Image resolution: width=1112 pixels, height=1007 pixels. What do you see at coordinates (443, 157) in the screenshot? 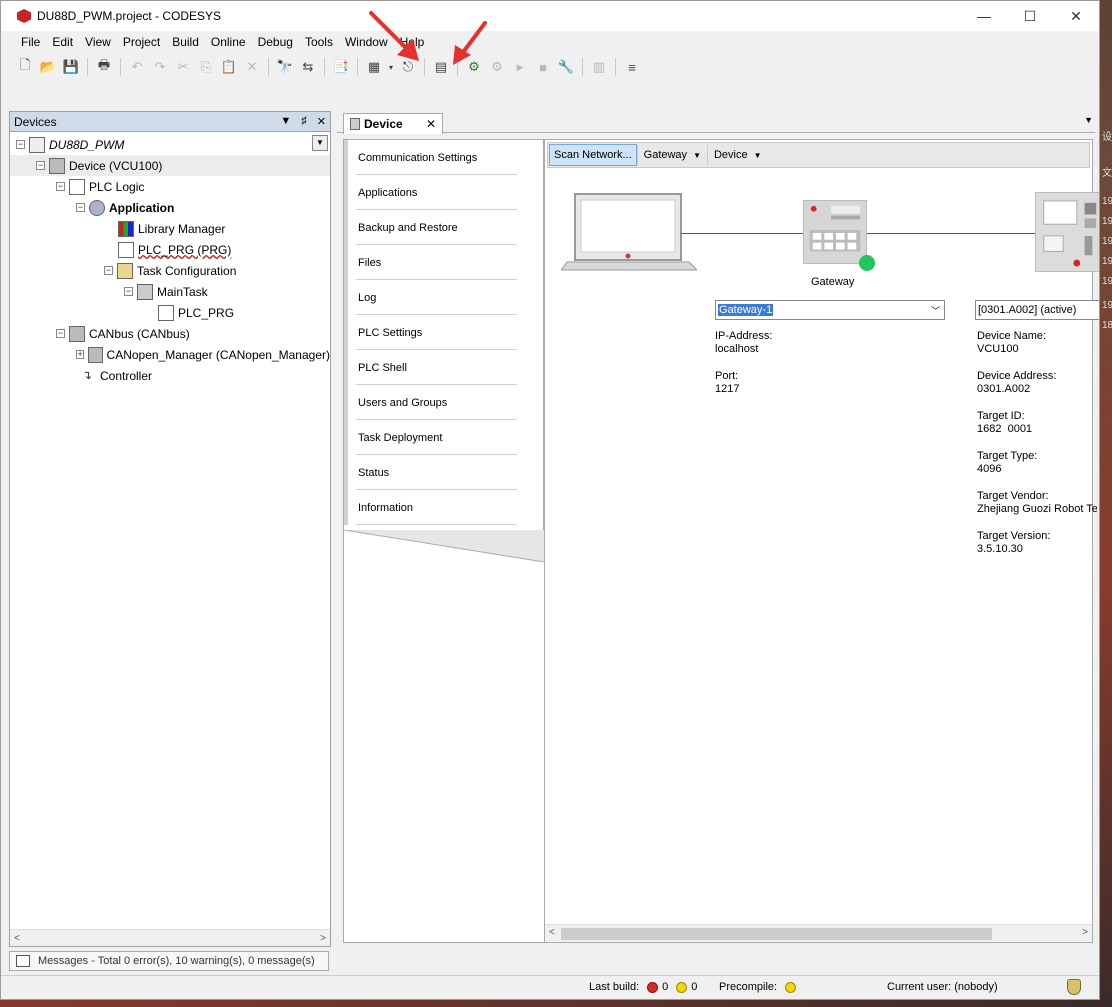
I see `nav-communication-settings: Communication Settings` at bounding box center [443, 157].